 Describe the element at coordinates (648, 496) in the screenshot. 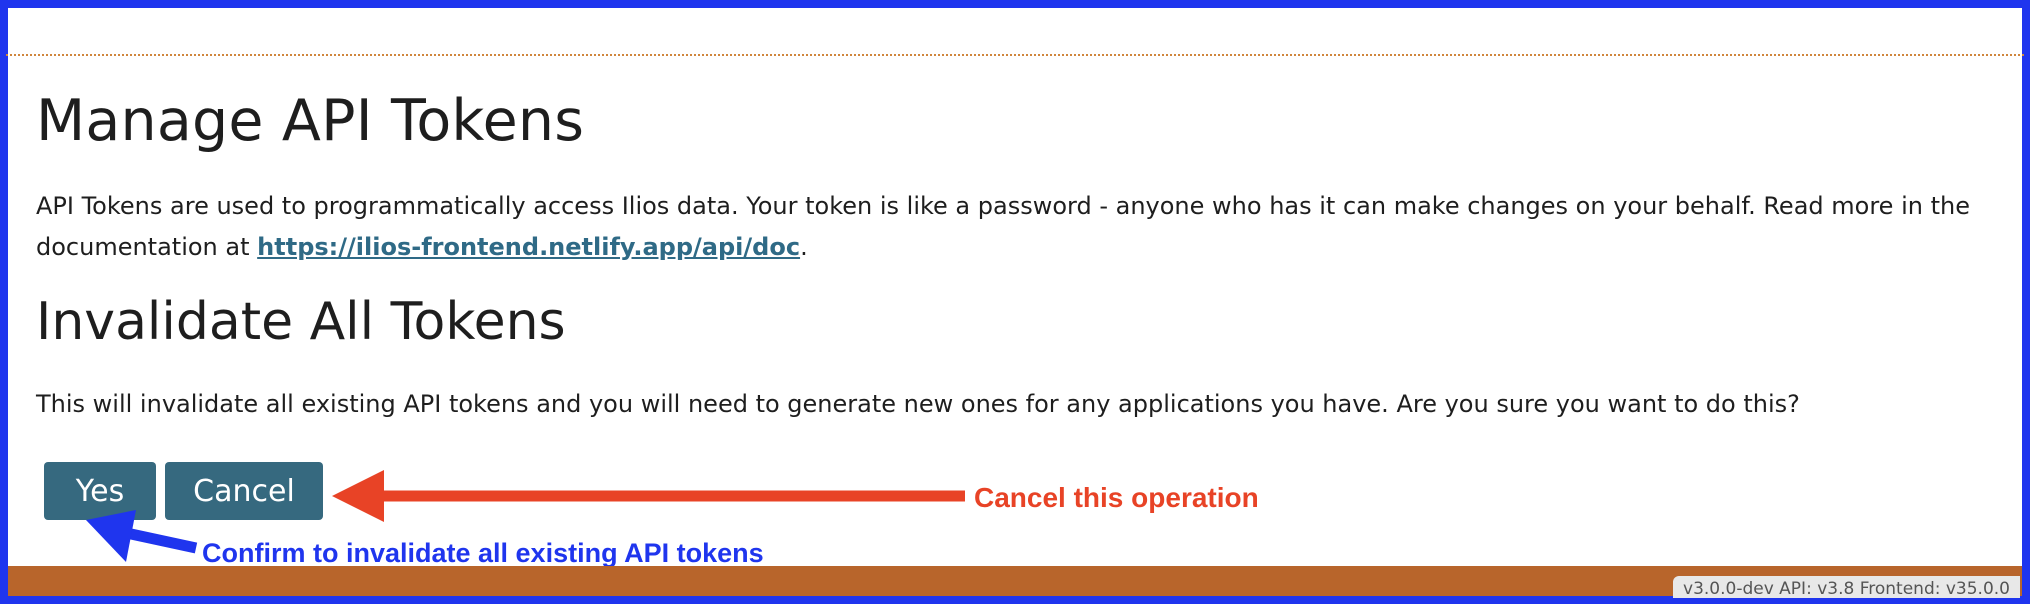

I see `cancel-arrow-icon` at that location.